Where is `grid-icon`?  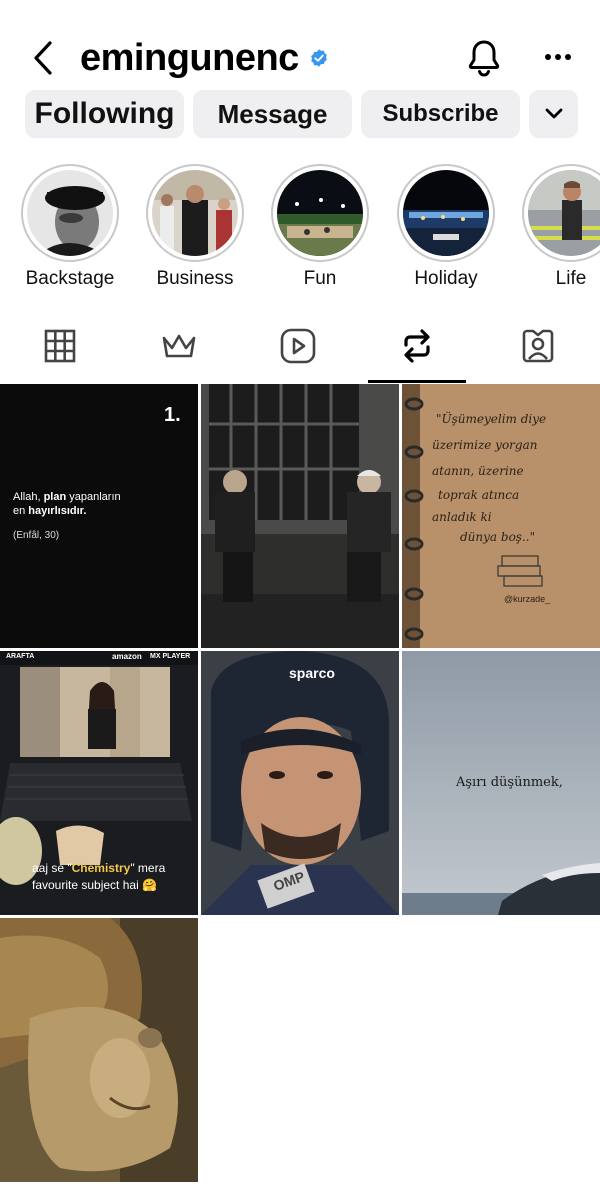 grid-icon is located at coordinates (60, 346).